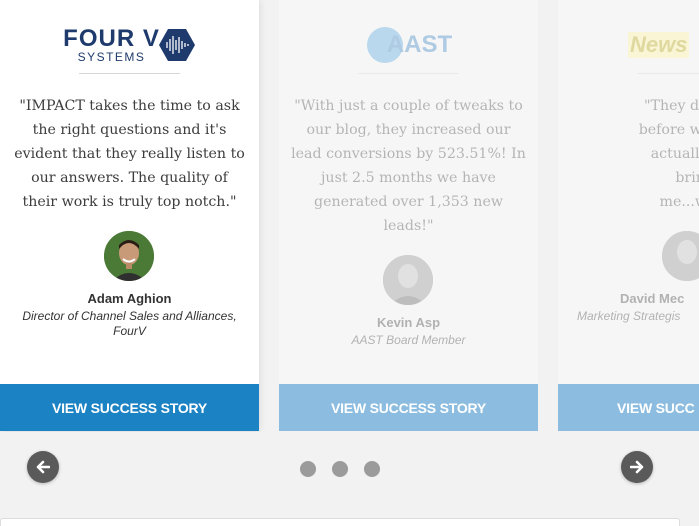 The width and height of the screenshot is (699, 526). What do you see at coordinates (340, 522) in the screenshot?
I see `content-box-below` at bounding box center [340, 522].